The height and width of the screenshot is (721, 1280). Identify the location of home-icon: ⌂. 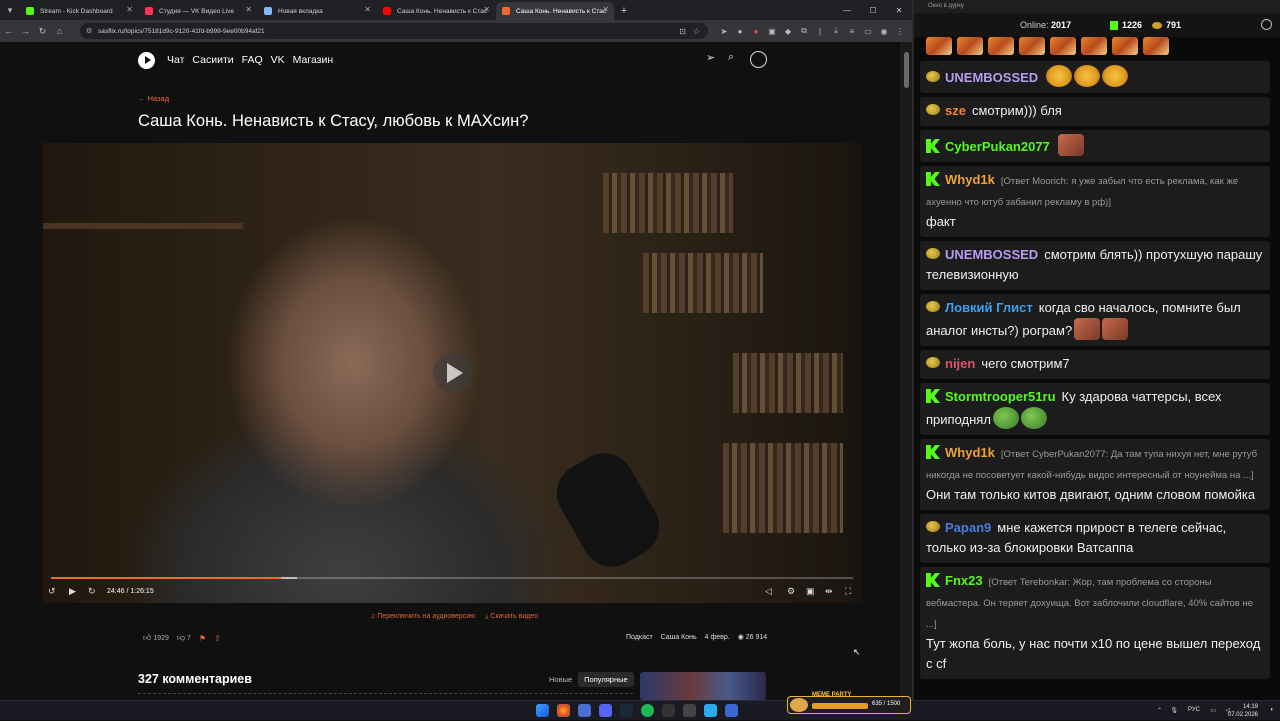
(59, 31).